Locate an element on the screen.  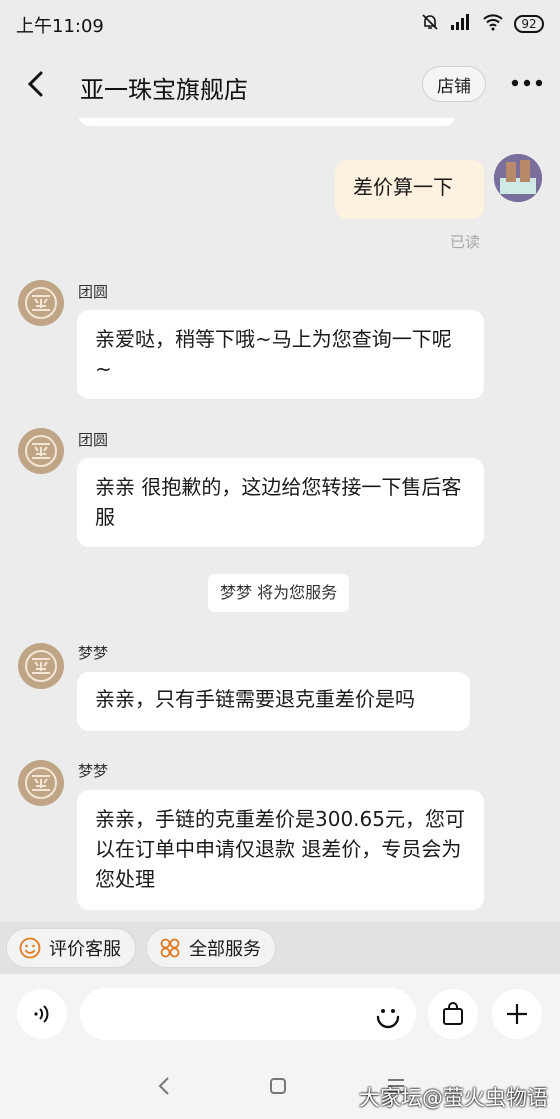
battery-indicator: 92 is located at coordinates (529, 24).